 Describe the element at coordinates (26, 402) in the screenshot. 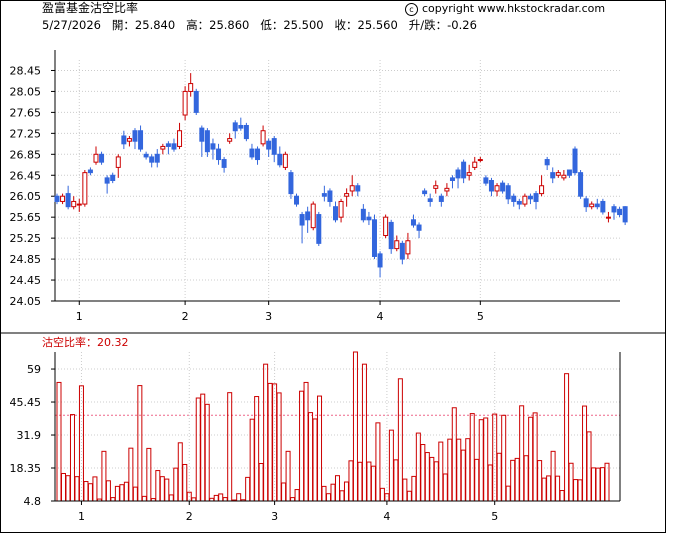

I see `ratio-y-tick-label: 45.45` at that location.